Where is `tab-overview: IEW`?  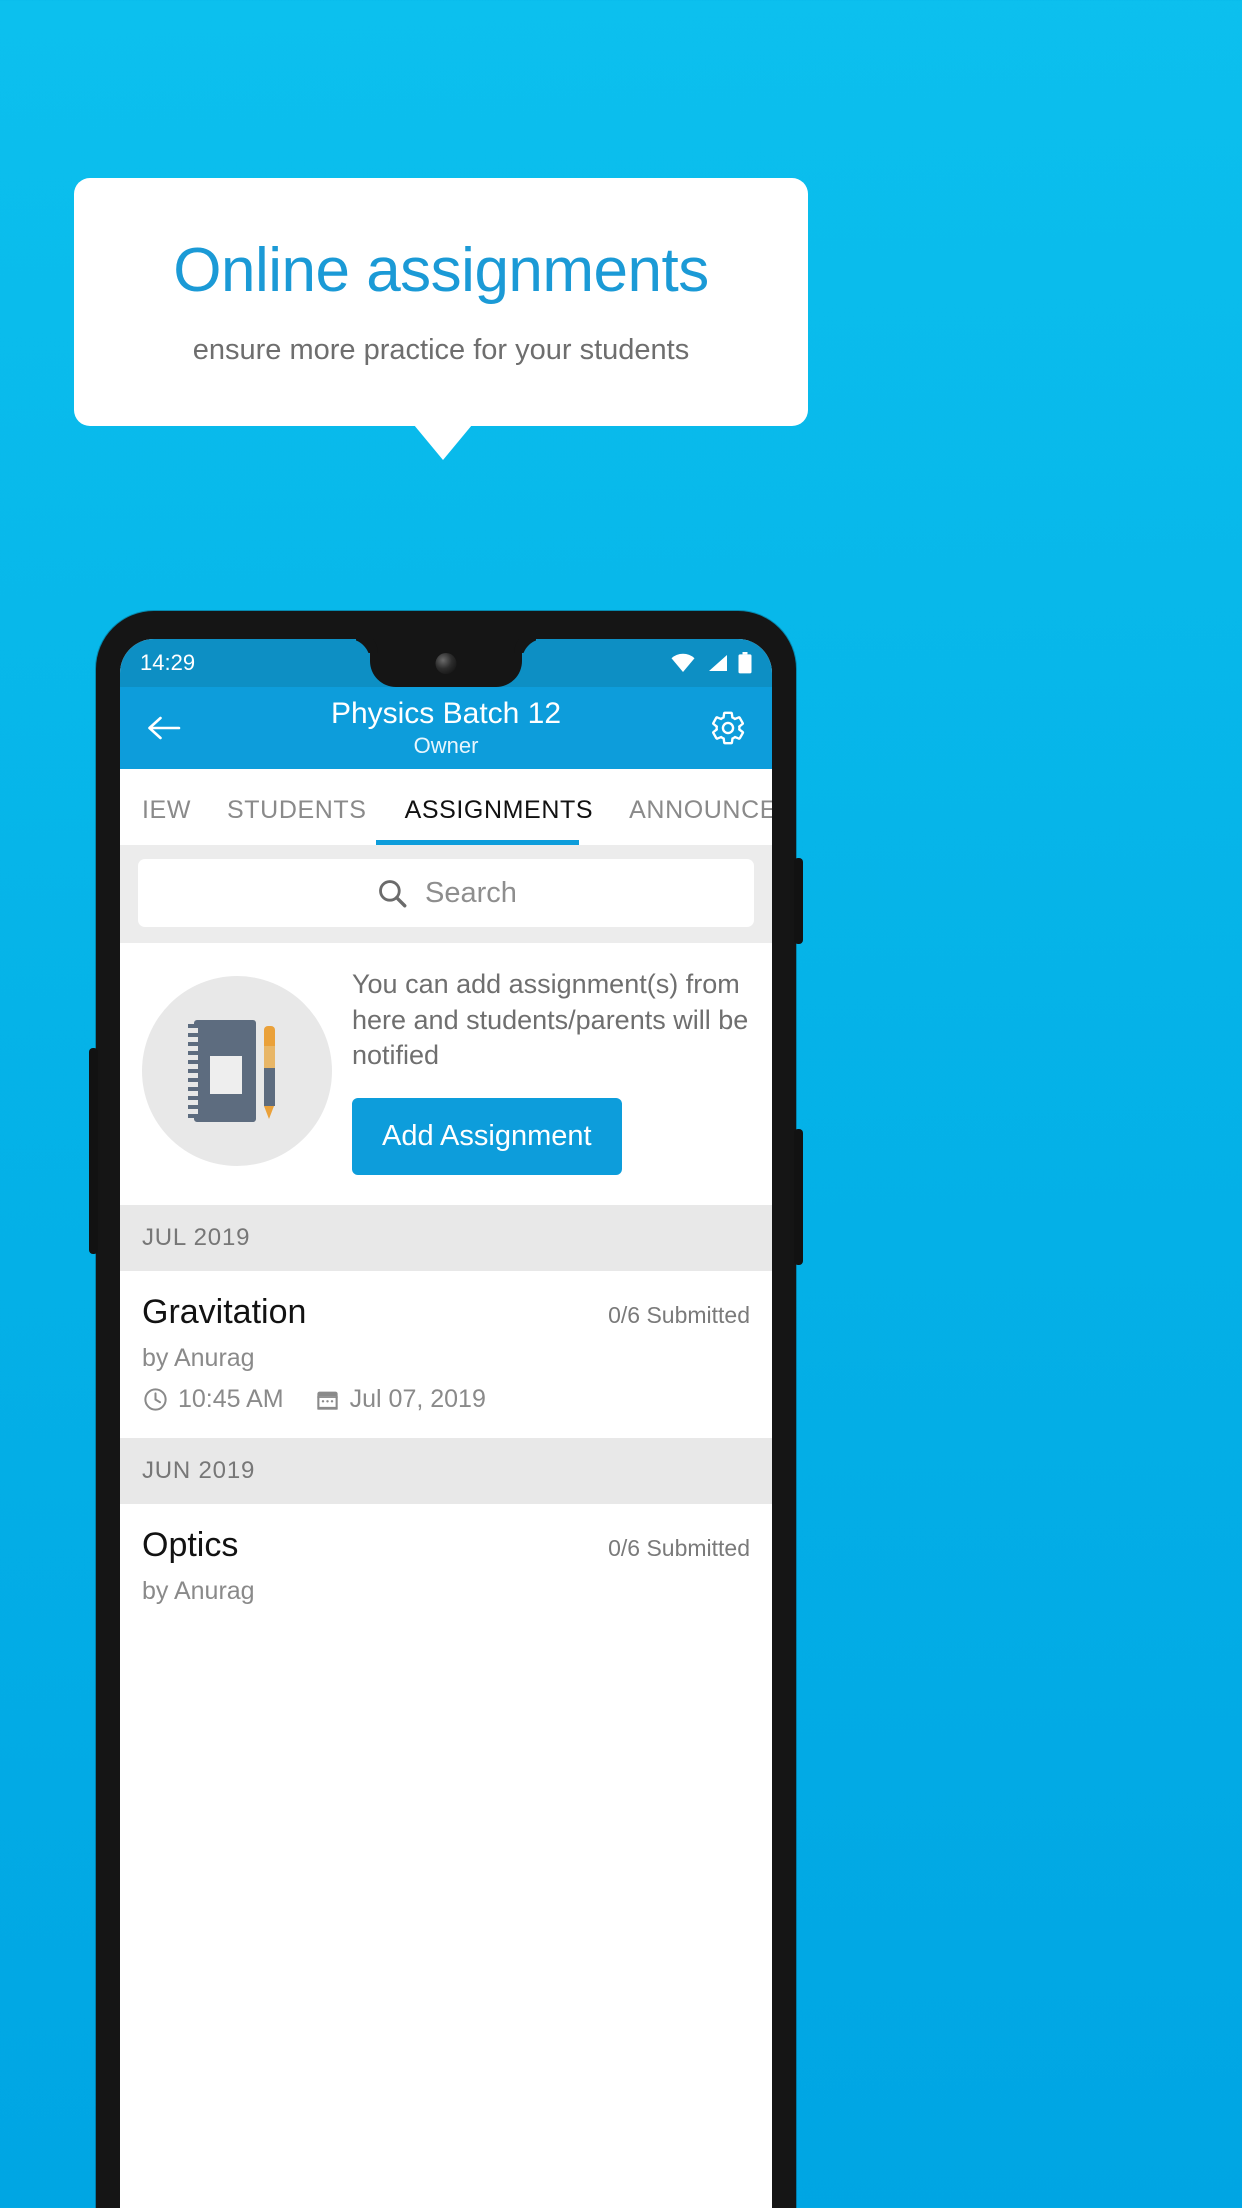
tab-overview: IEW is located at coordinates (173, 820).